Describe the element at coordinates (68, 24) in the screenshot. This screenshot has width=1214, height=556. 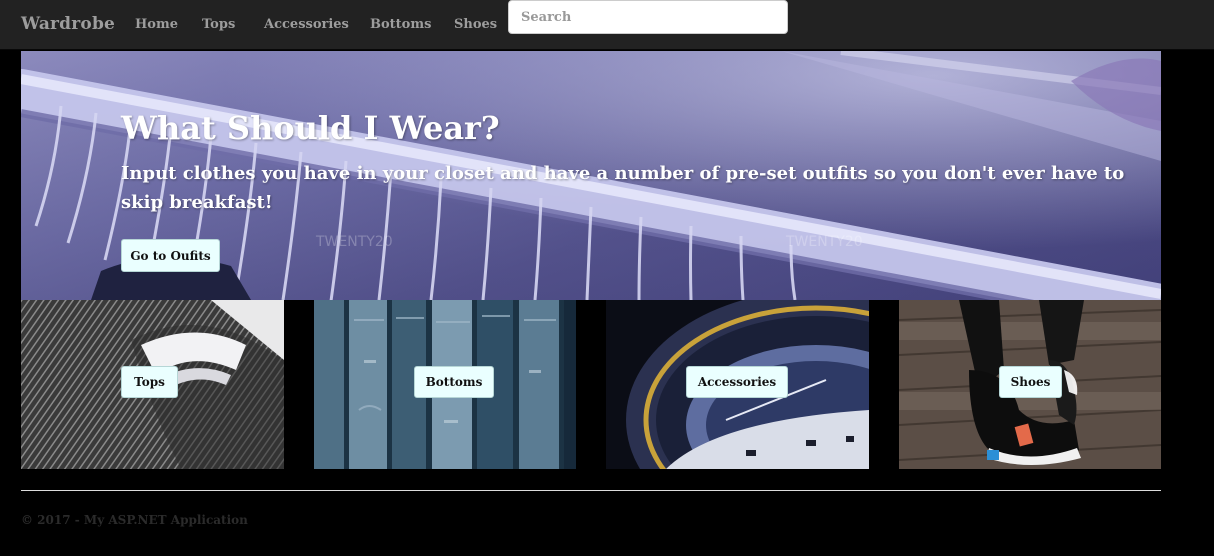
I see `brand-link: Wardrobe` at that location.